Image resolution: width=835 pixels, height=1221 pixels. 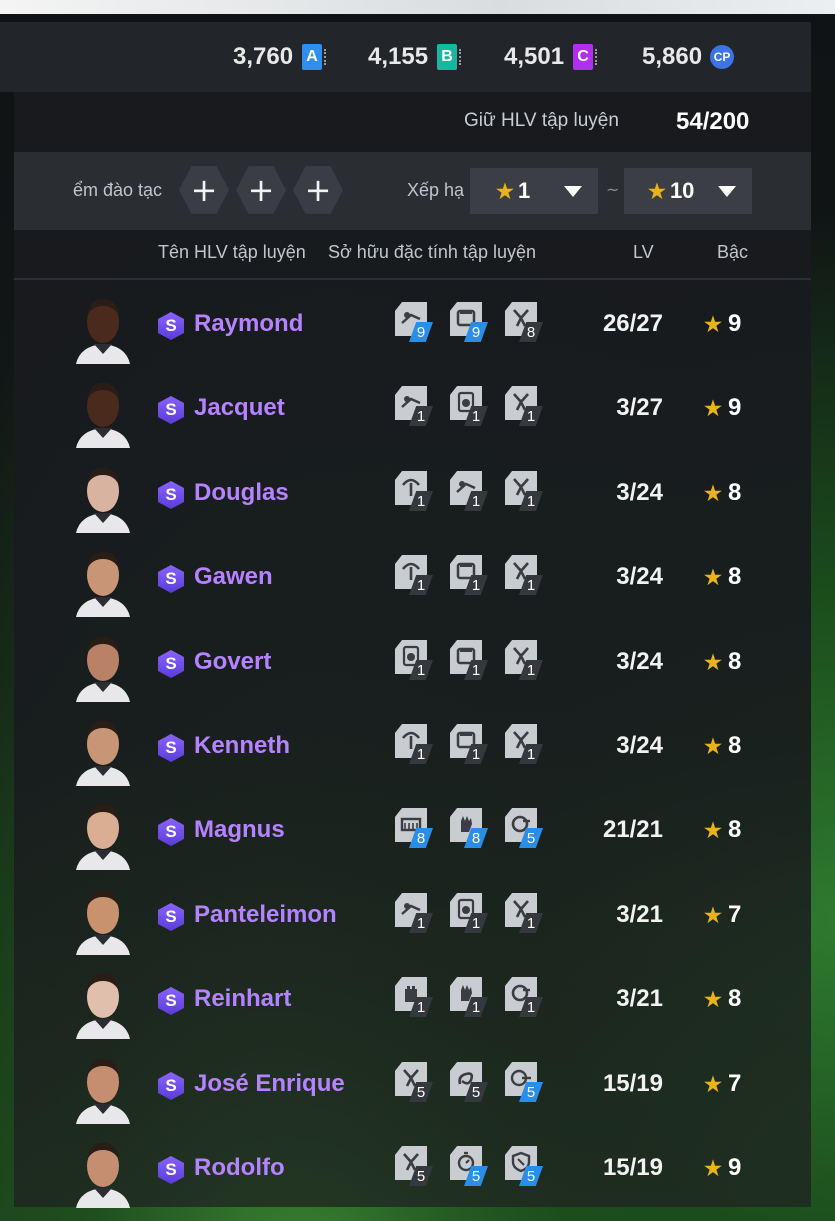 I want to click on coach-row: S Kenneth 1 1 1 3/24 ★ 8, so click(x=412, y=744).